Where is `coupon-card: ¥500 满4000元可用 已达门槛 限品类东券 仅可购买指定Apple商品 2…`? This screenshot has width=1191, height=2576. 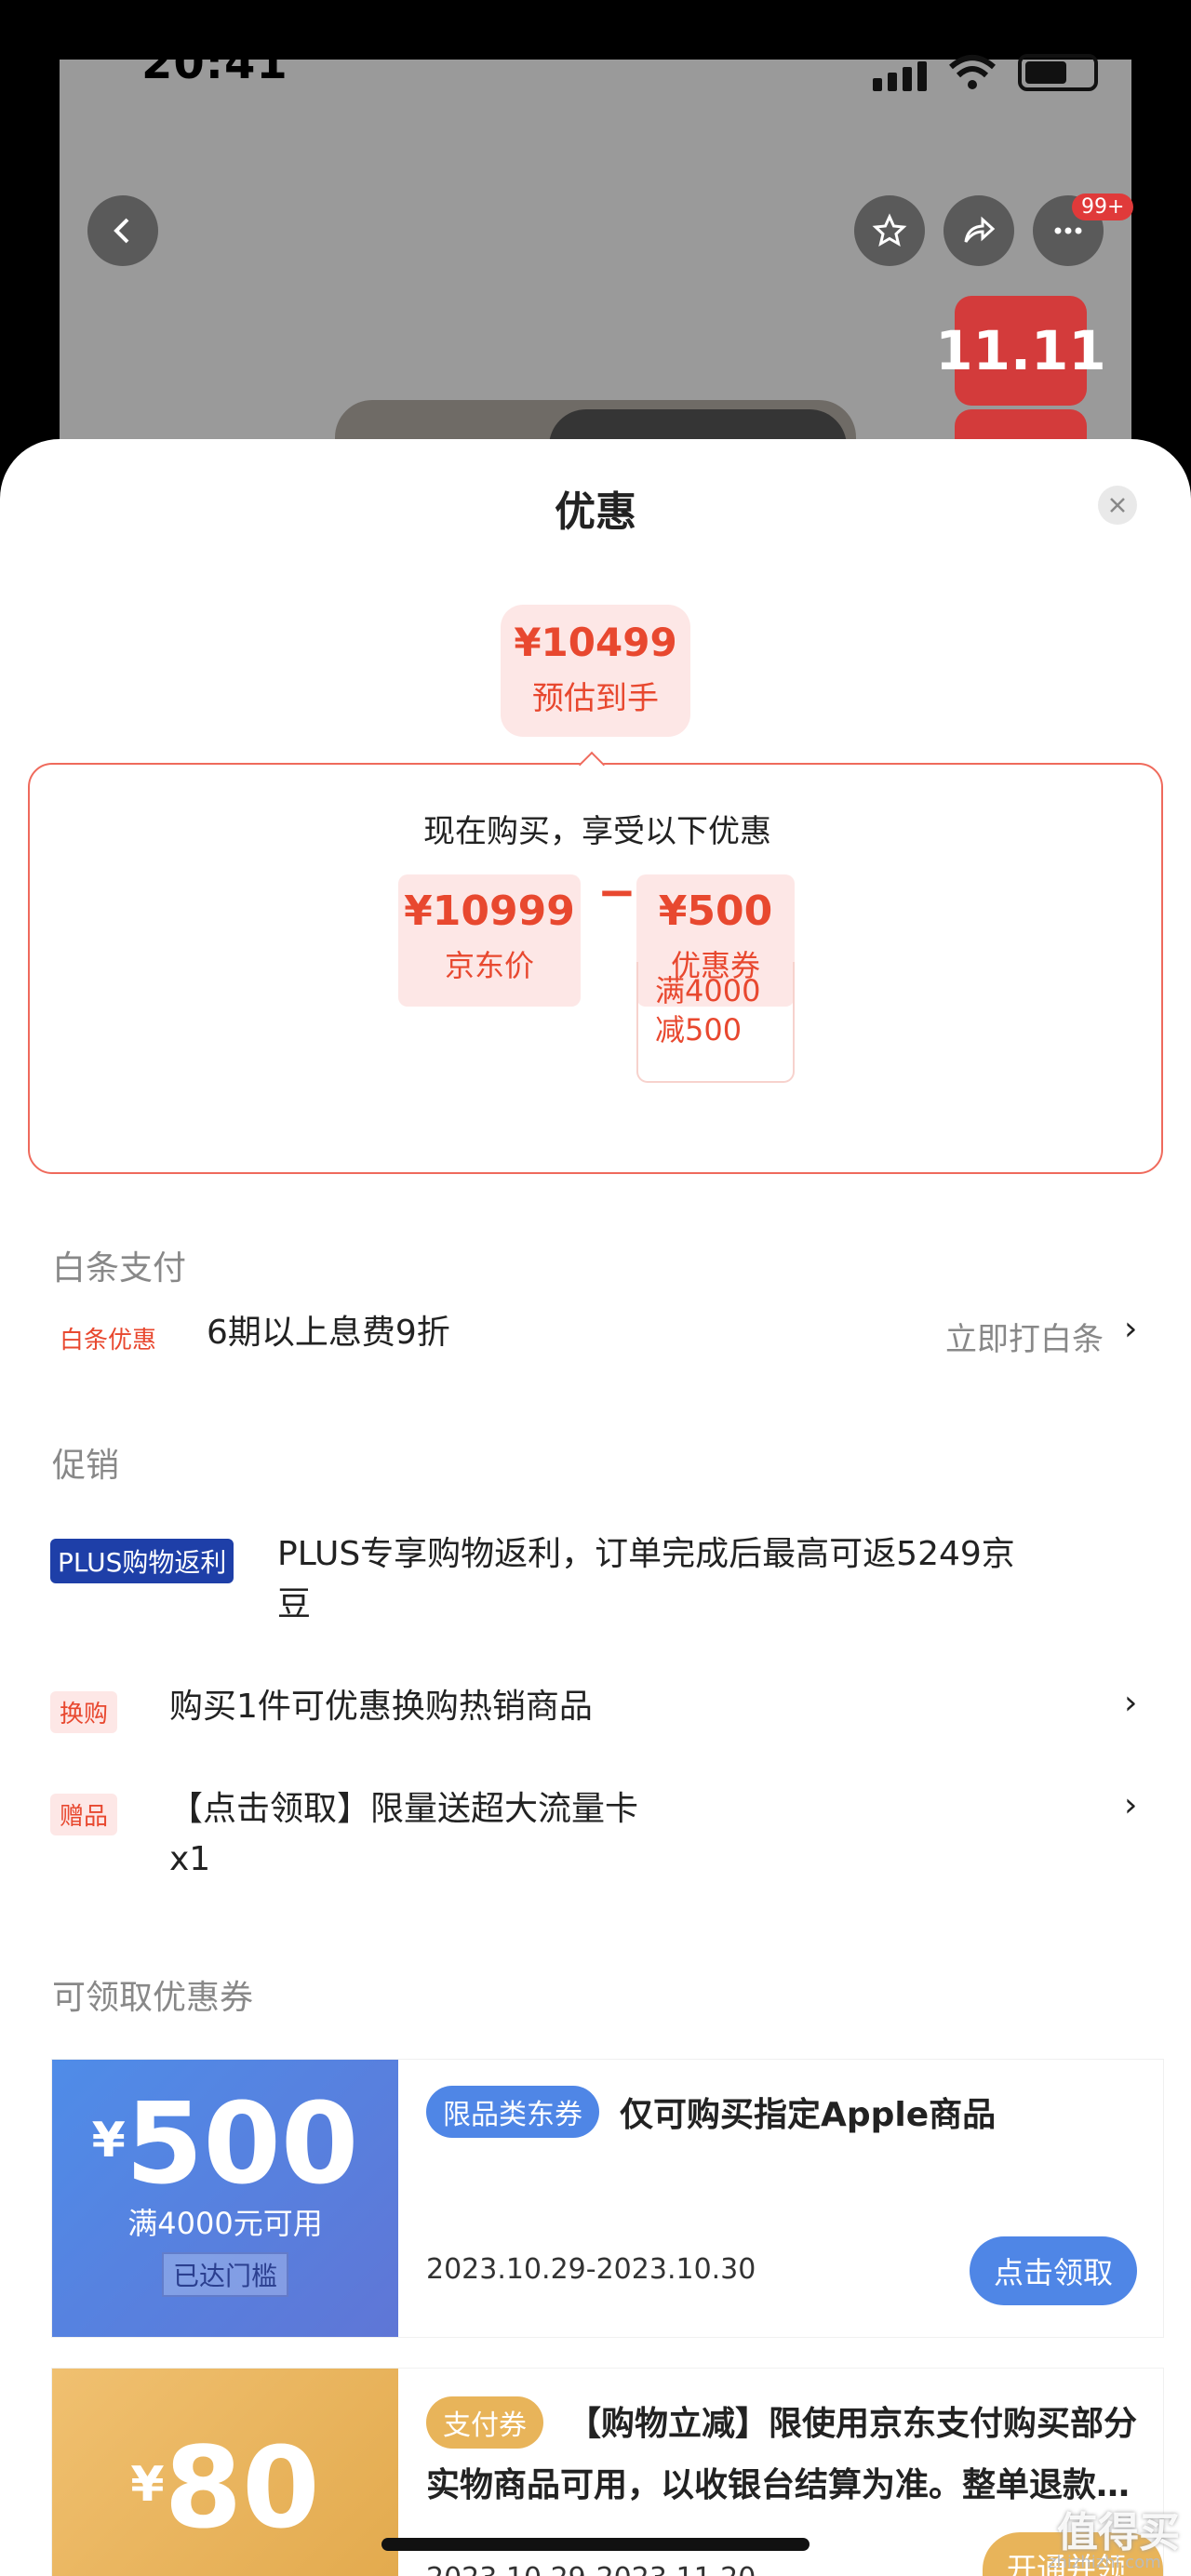
coupon-card: ¥500 满4000元可用 已达门槛 限品类东券 仅可购买指定Apple商品 2… is located at coordinates (607, 2198).